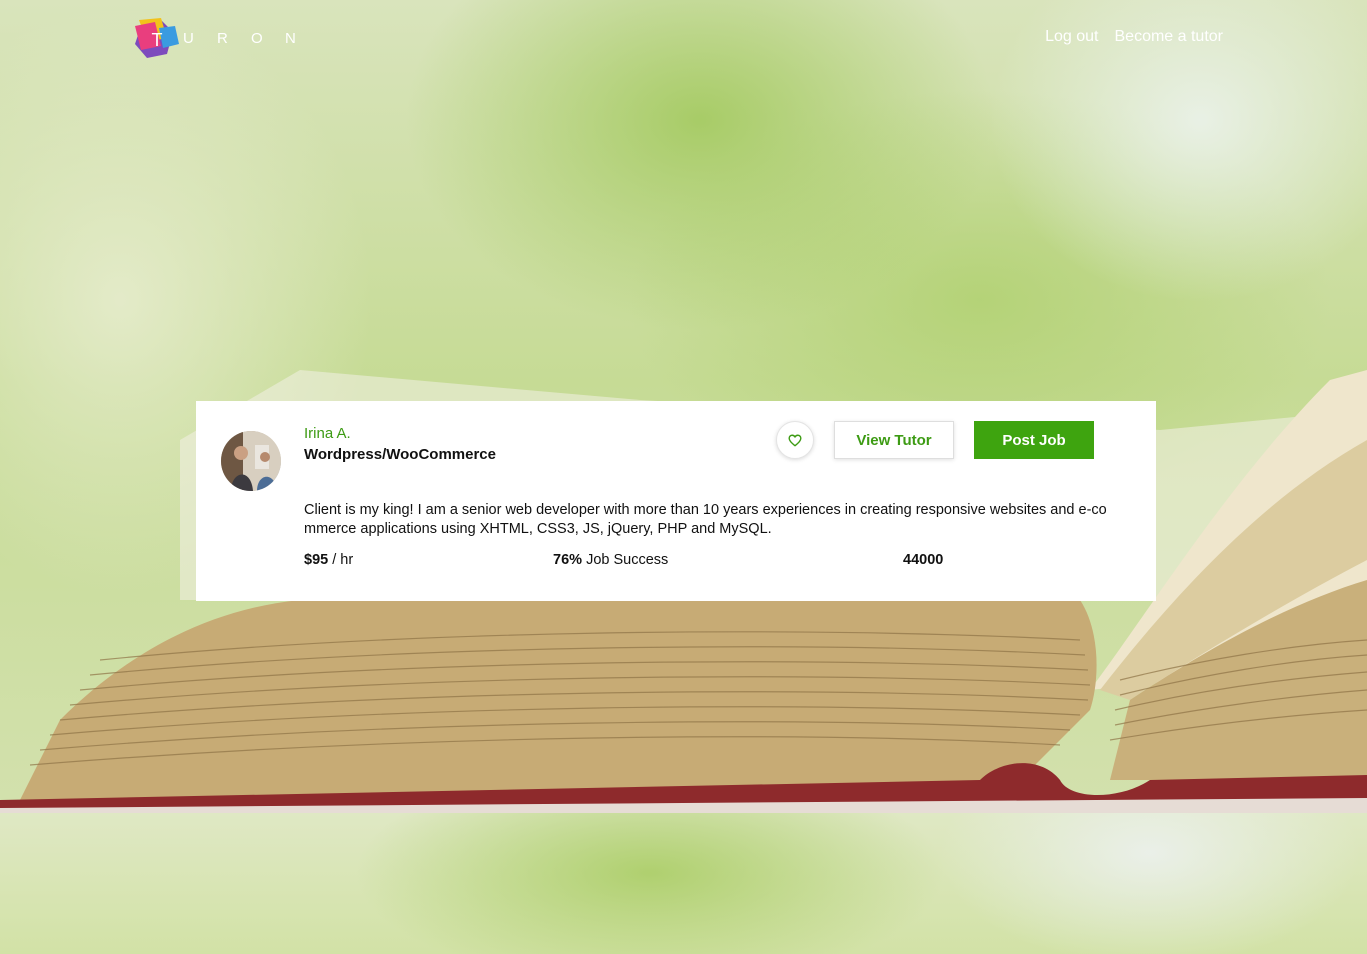  I want to click on tutor-name: Irina A., so click(327, 433).